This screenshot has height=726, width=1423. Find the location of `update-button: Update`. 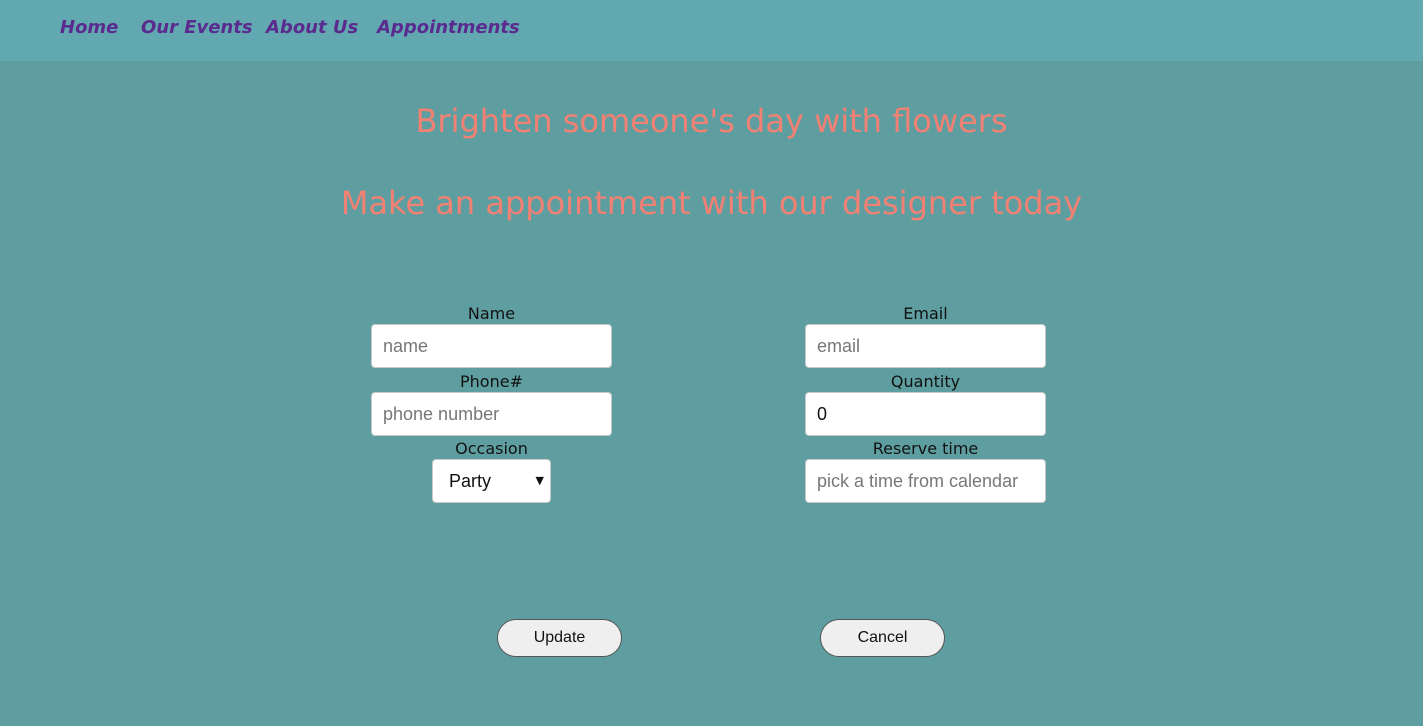

update-button: Update is located at coordinates (559, 638).